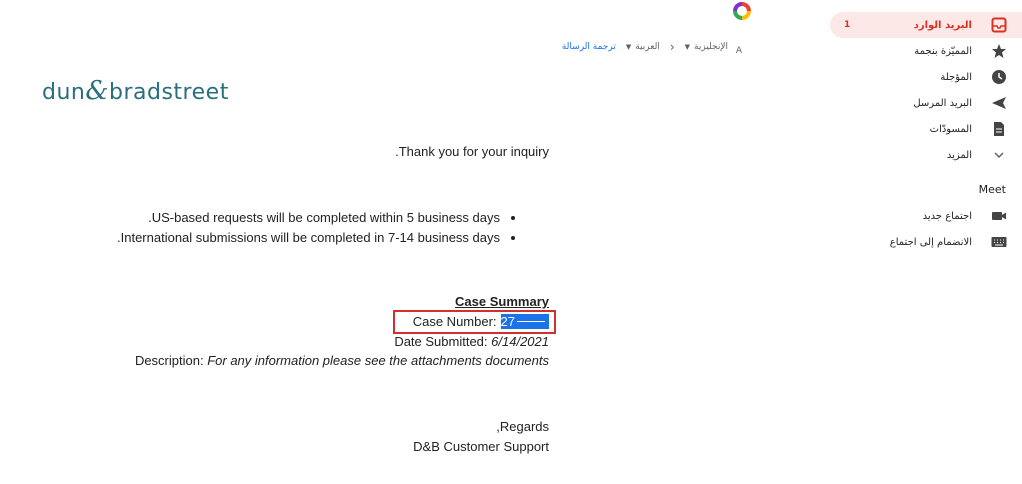 Image resolution: width=1022 pixels, height=484 pixels. I want to click on sidebar-item-label: المميّزة بنجمة, so click(943, 51).